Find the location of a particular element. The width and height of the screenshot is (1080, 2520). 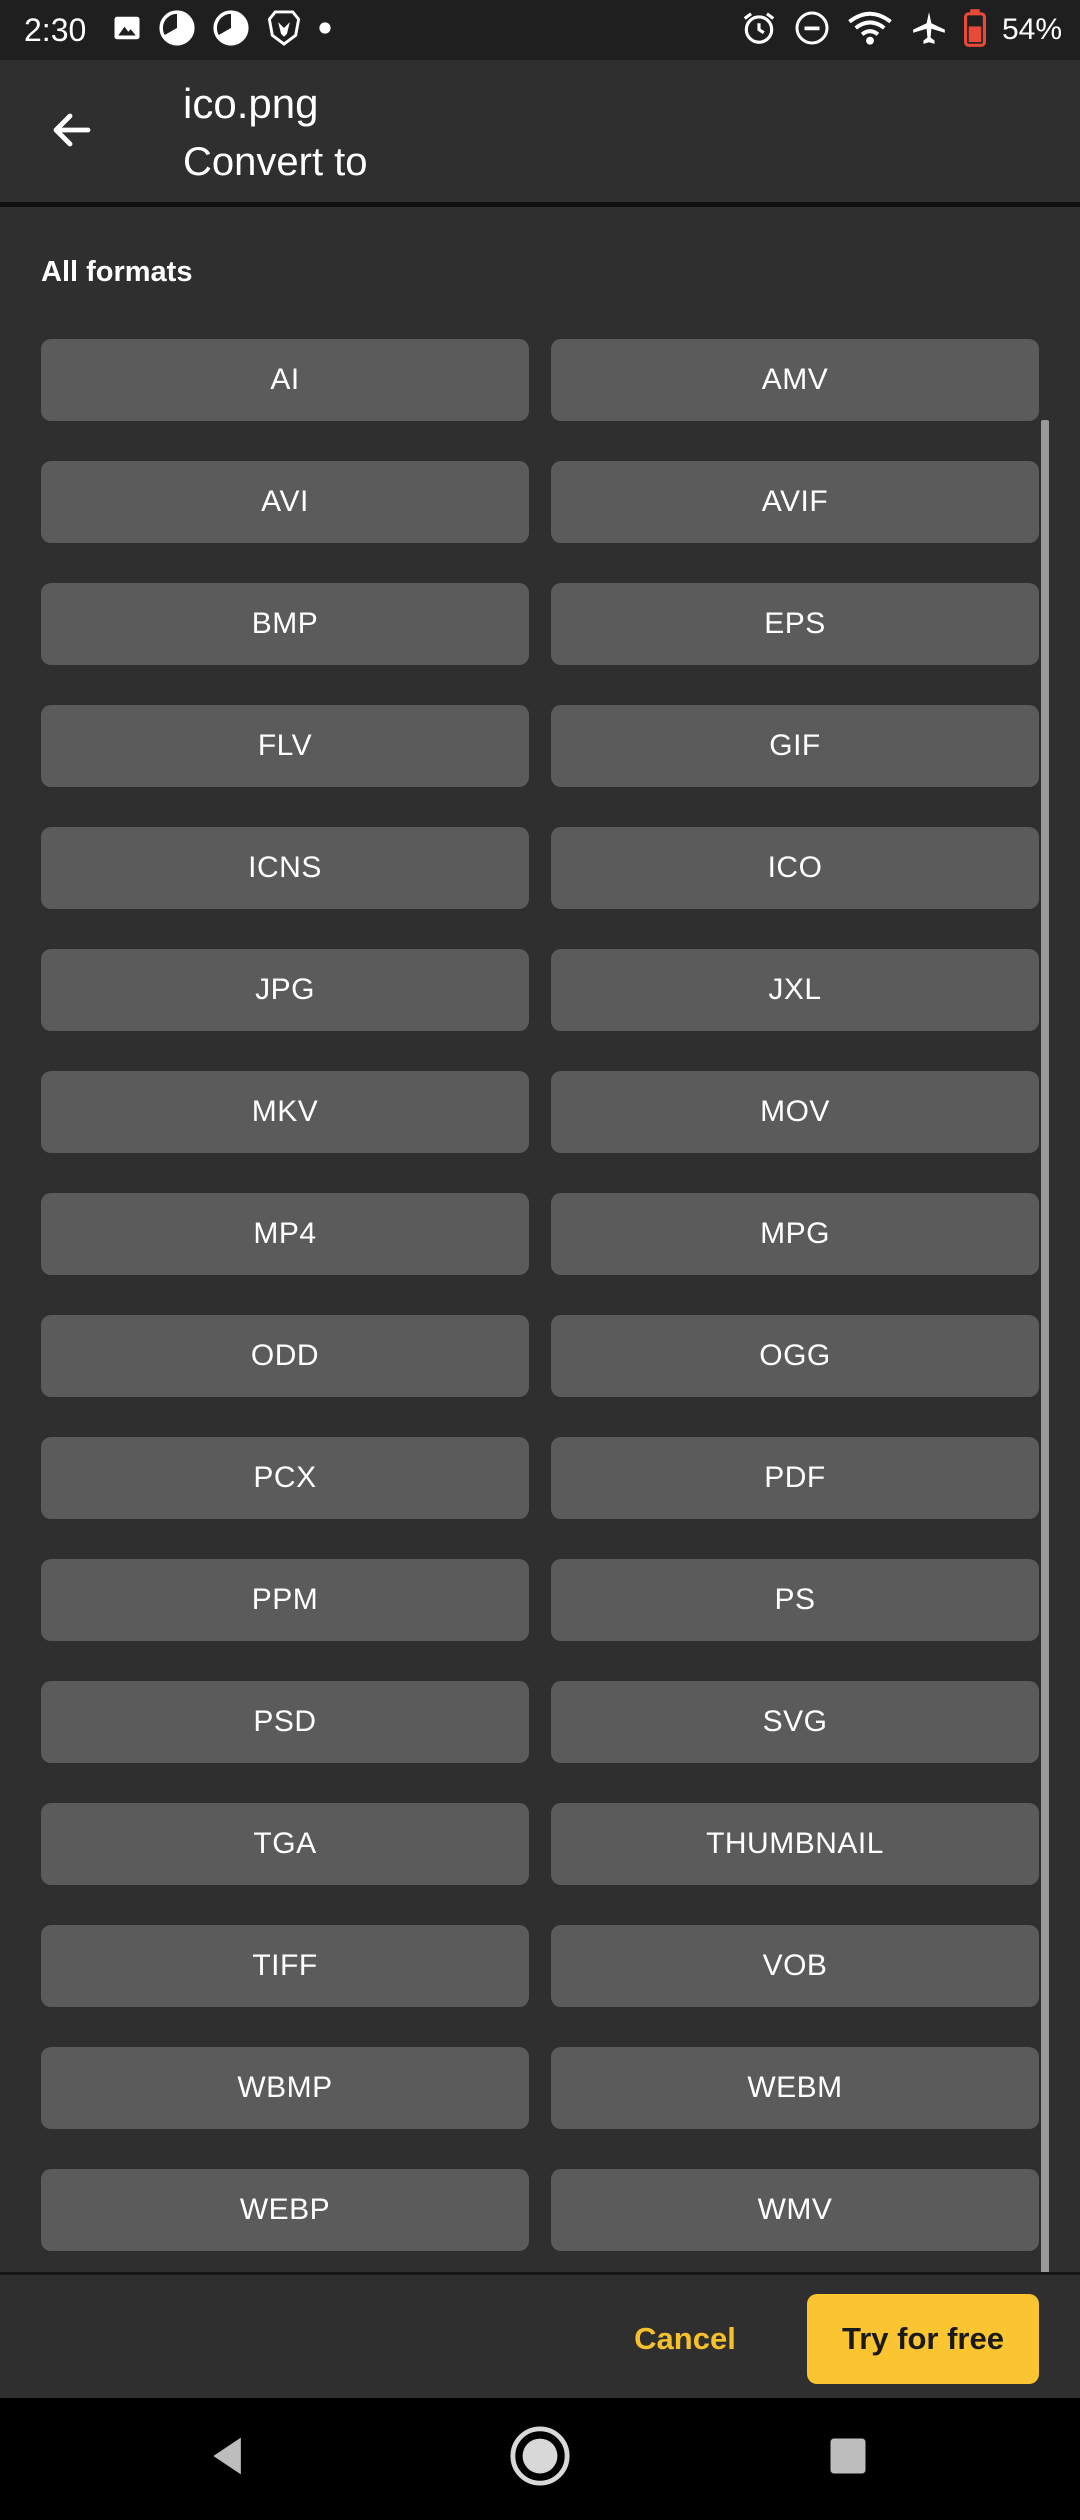

format-button-pdf: PDF is located at coordinates (795, 1478).